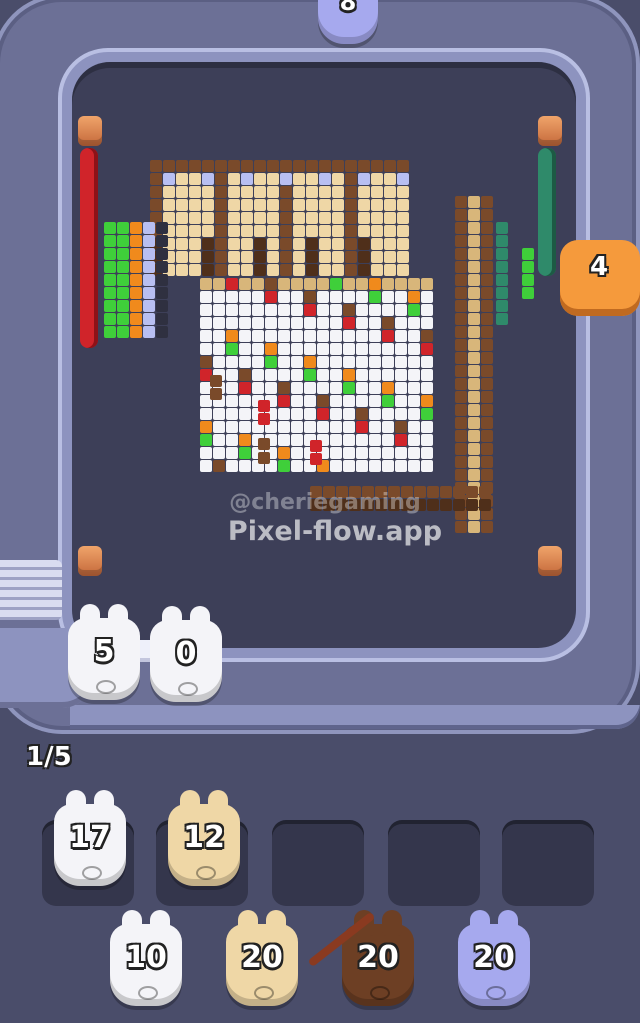 This screenshot has width=640, height=1023. Describe the element at coordinates (49, 757) in the screenshot. I see `belt-progress: 1/5` at that location.